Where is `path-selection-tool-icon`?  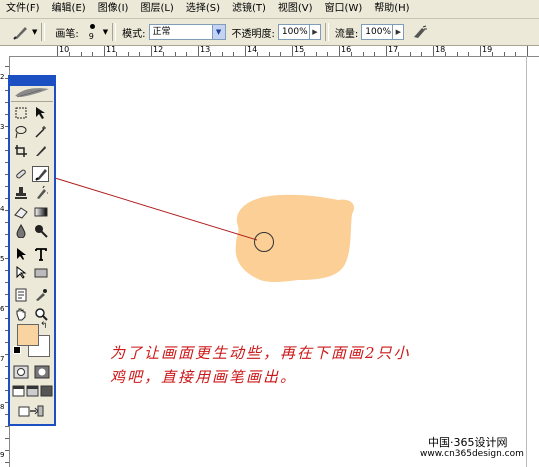 path-selection-tool-icon is located at coordinates (20, 254).